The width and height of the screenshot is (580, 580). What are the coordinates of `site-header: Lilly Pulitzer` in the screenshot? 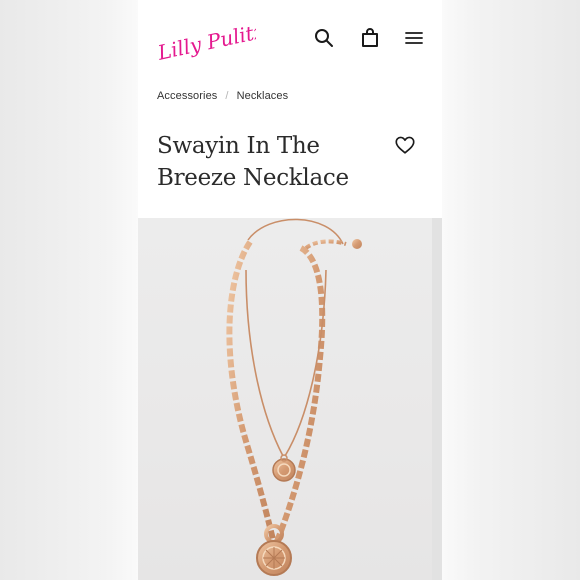 It's located at (290, 39).